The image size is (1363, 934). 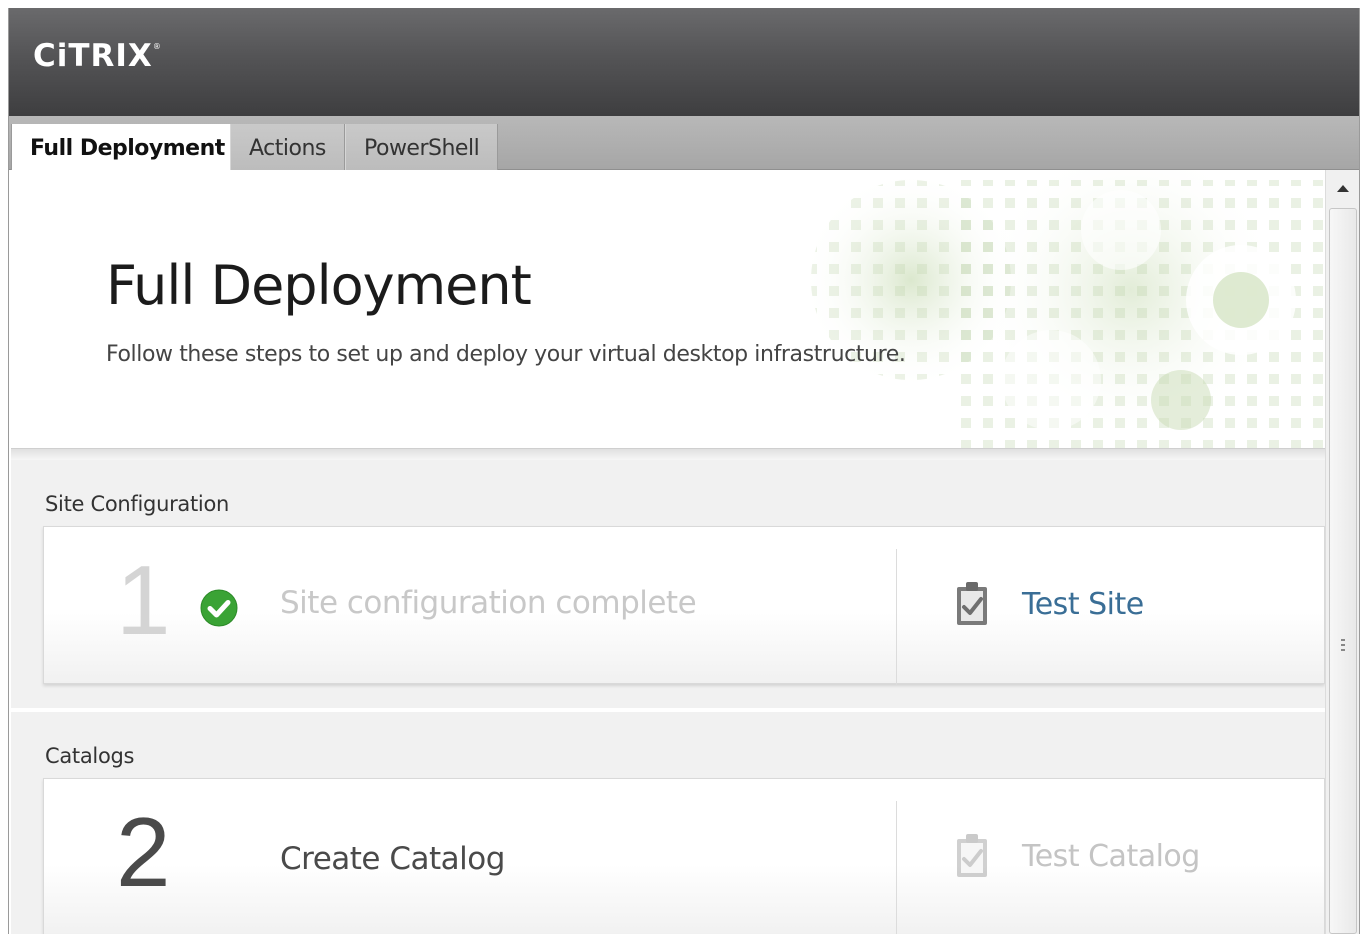 What do you see at coordinates (1111, 856) in the screenshot?
I see `test-catalog-link-disabled: Test Catalog` at bounding box center [1111, 856].